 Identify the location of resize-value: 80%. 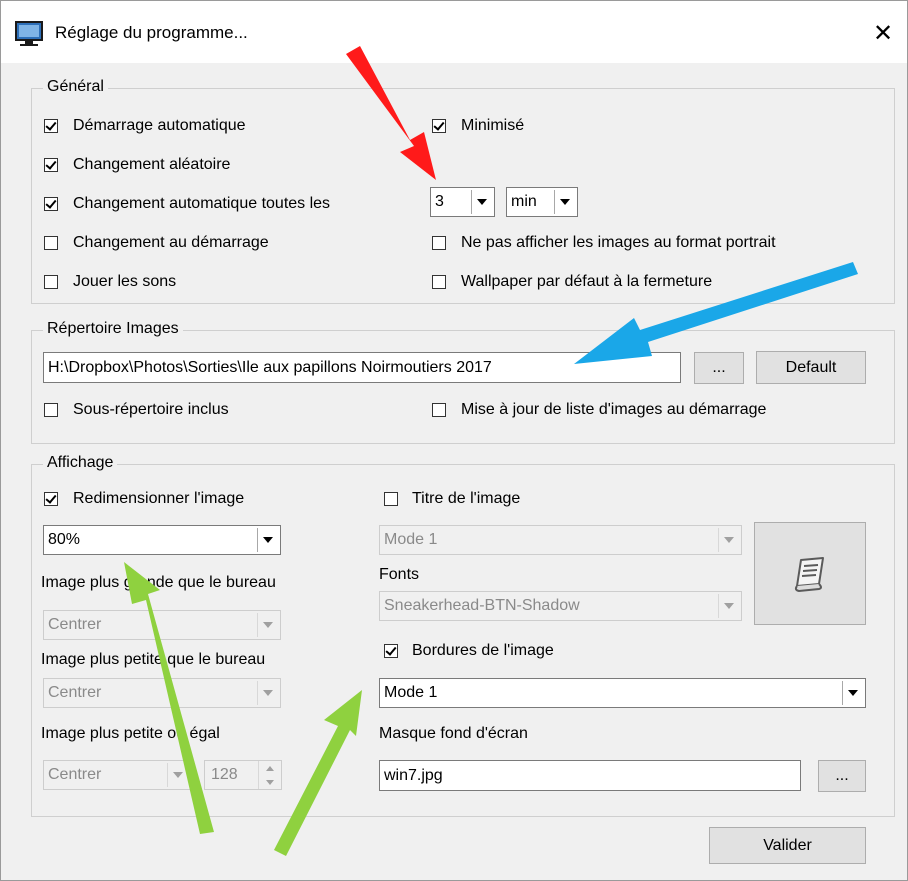
(64, 539).